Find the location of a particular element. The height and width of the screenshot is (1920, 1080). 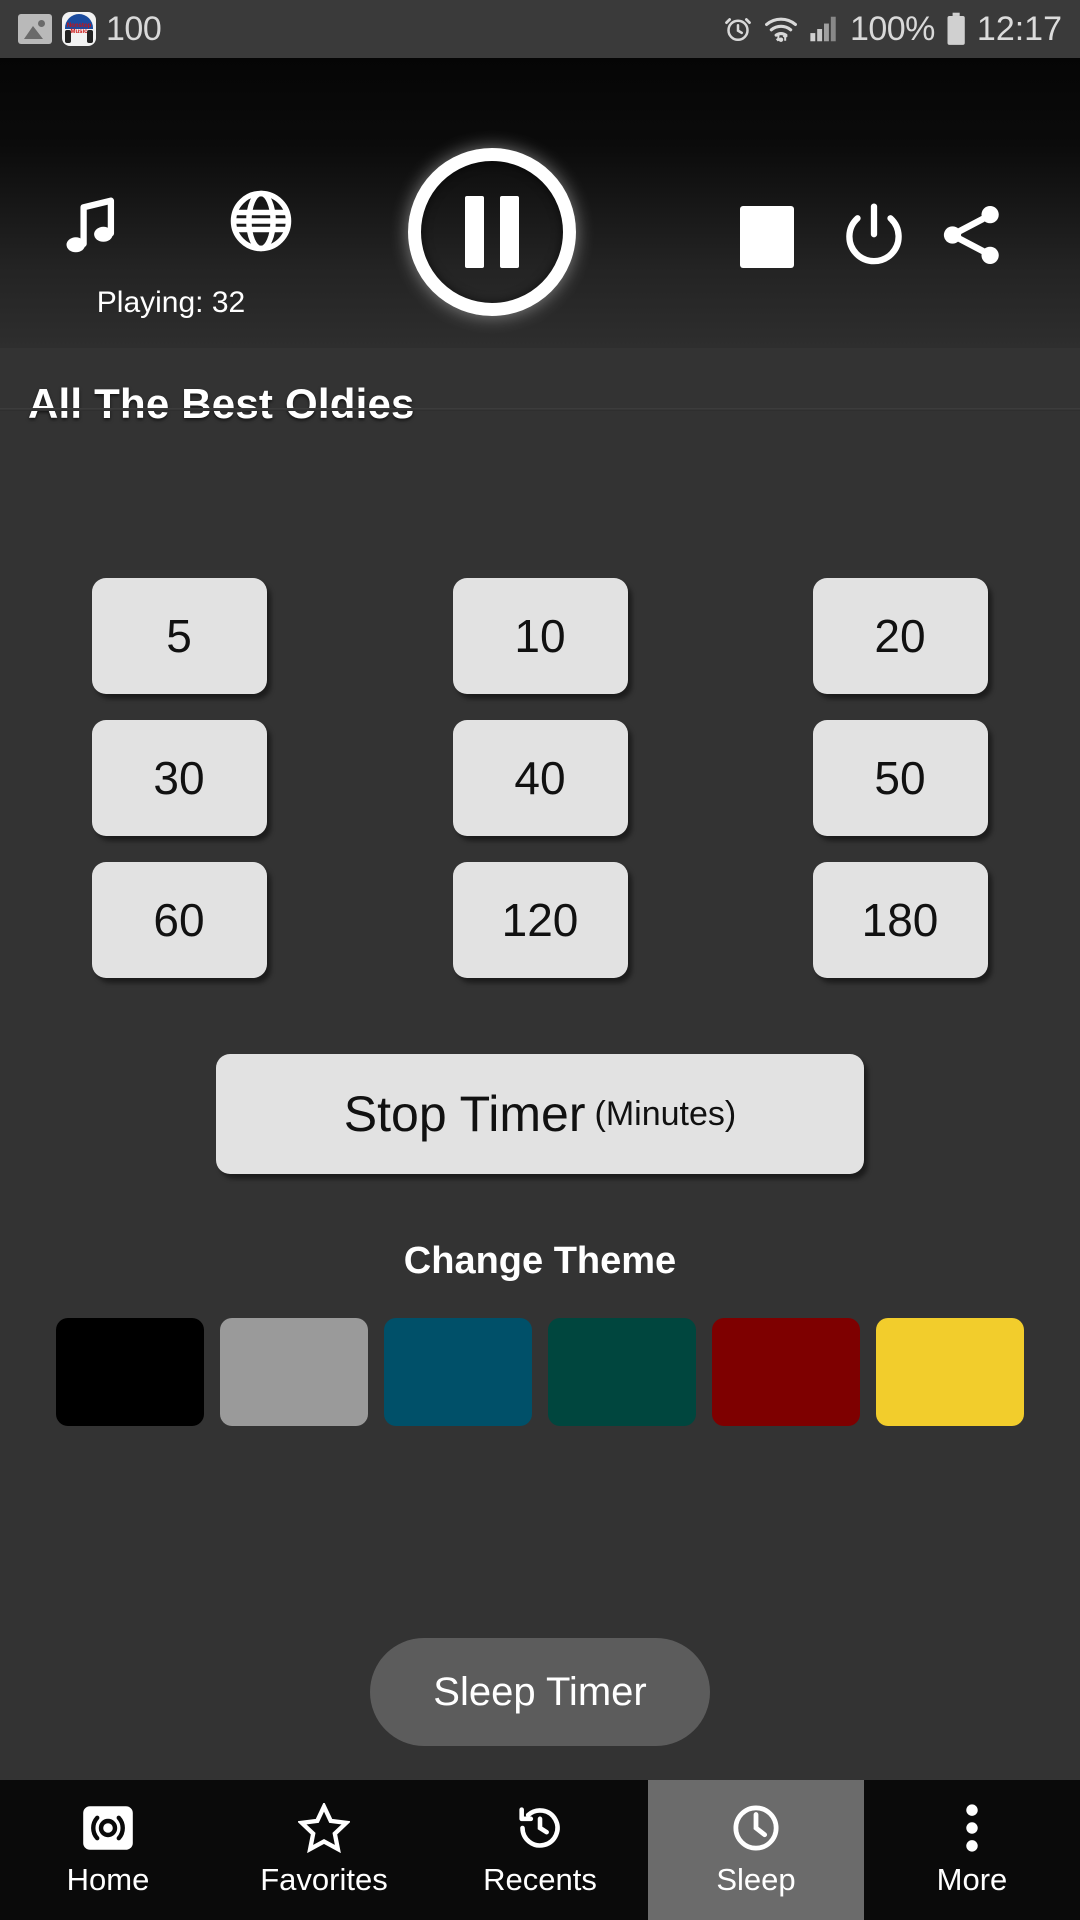

play-pause-button is located at coordinates (492, 232).